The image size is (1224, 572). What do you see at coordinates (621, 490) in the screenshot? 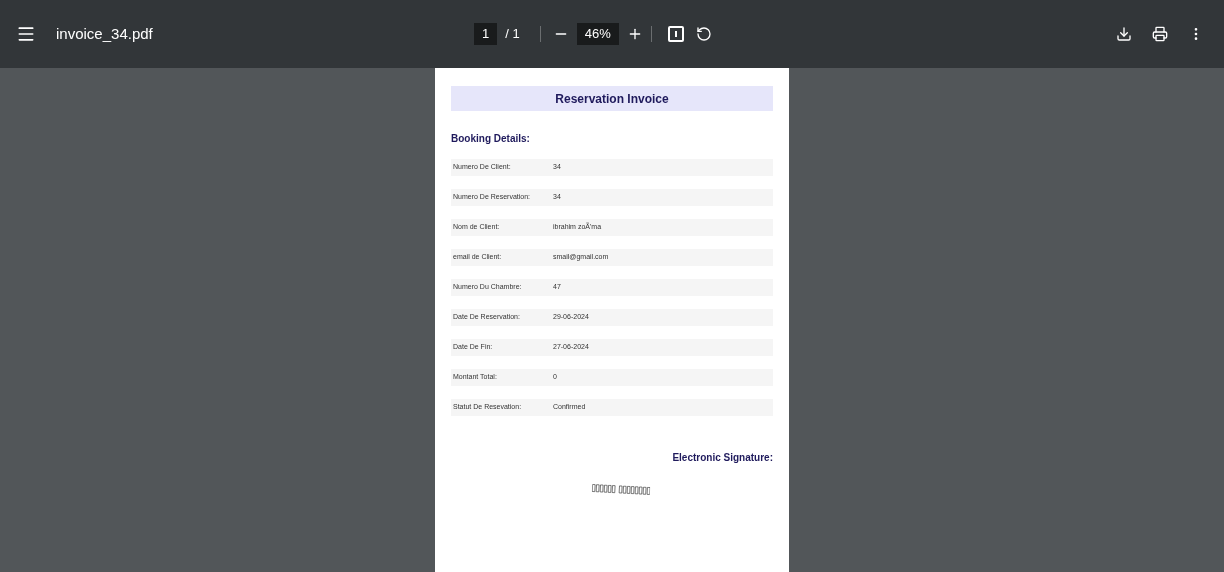
I see `signature-drawing` at bounding box center [621, 490].